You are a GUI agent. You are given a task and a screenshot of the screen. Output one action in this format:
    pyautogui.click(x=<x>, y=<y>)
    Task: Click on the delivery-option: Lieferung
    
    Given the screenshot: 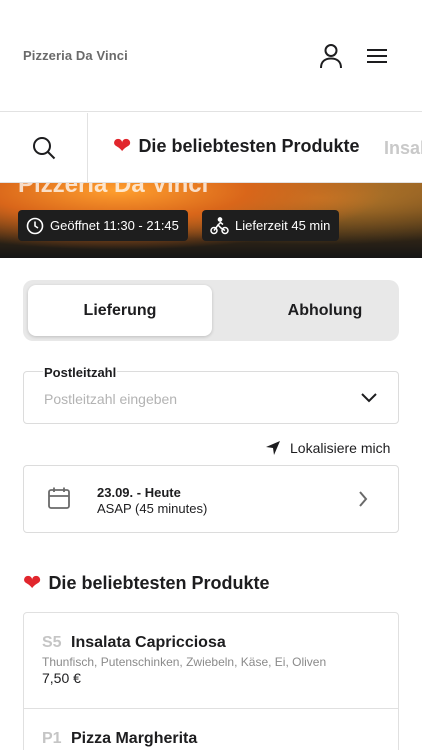 What is the action you would take?
    pyautogui.click(x=120, y=310)
    